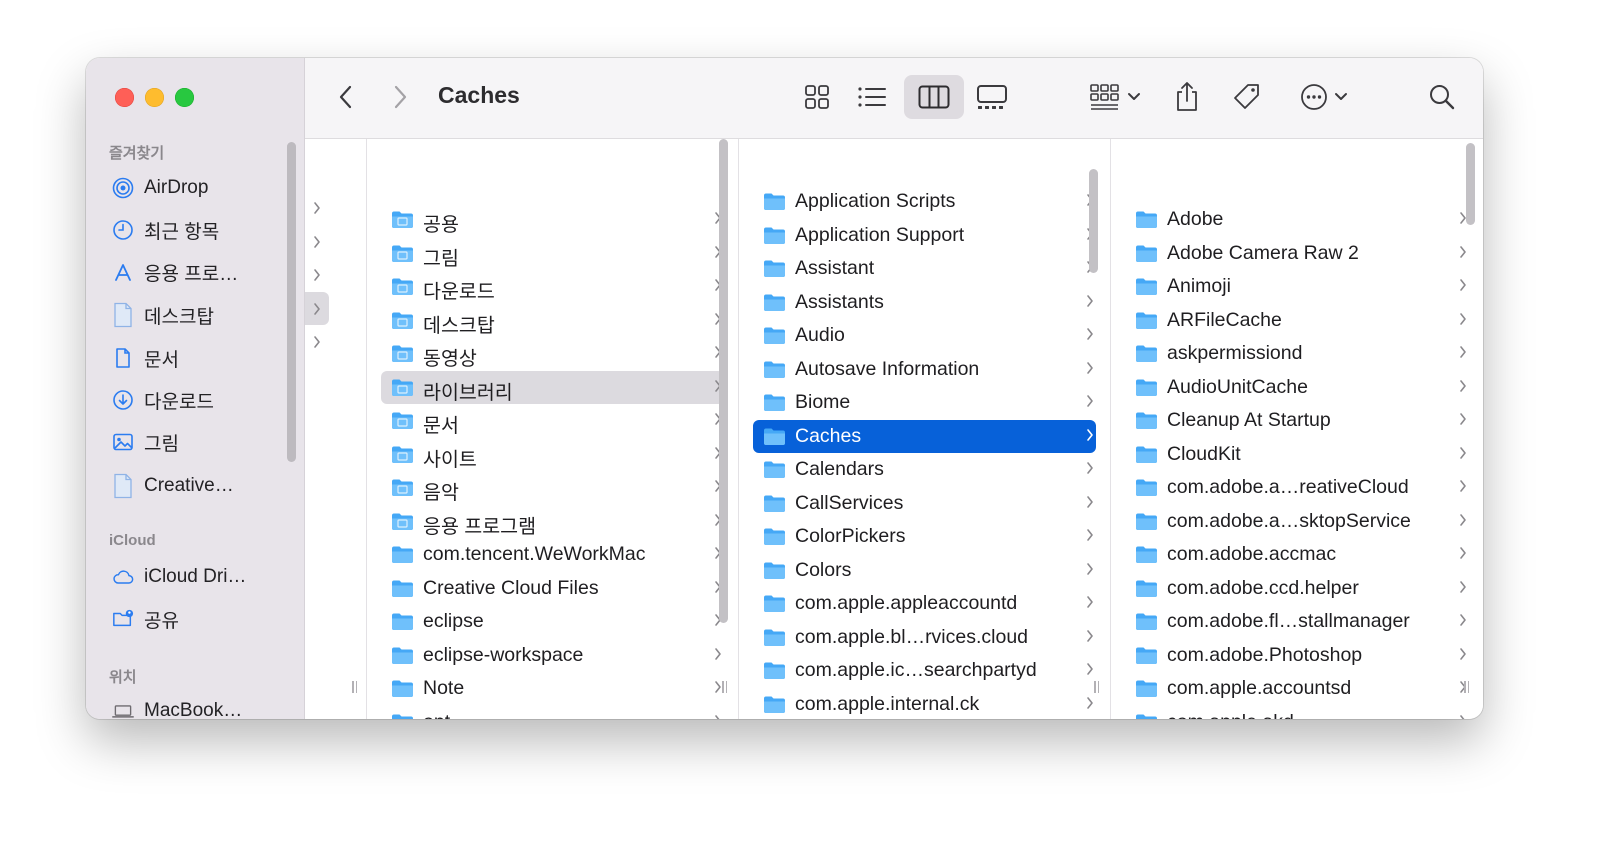  I want to click on sidebar-item-shared: 공유, so click(145, 619).